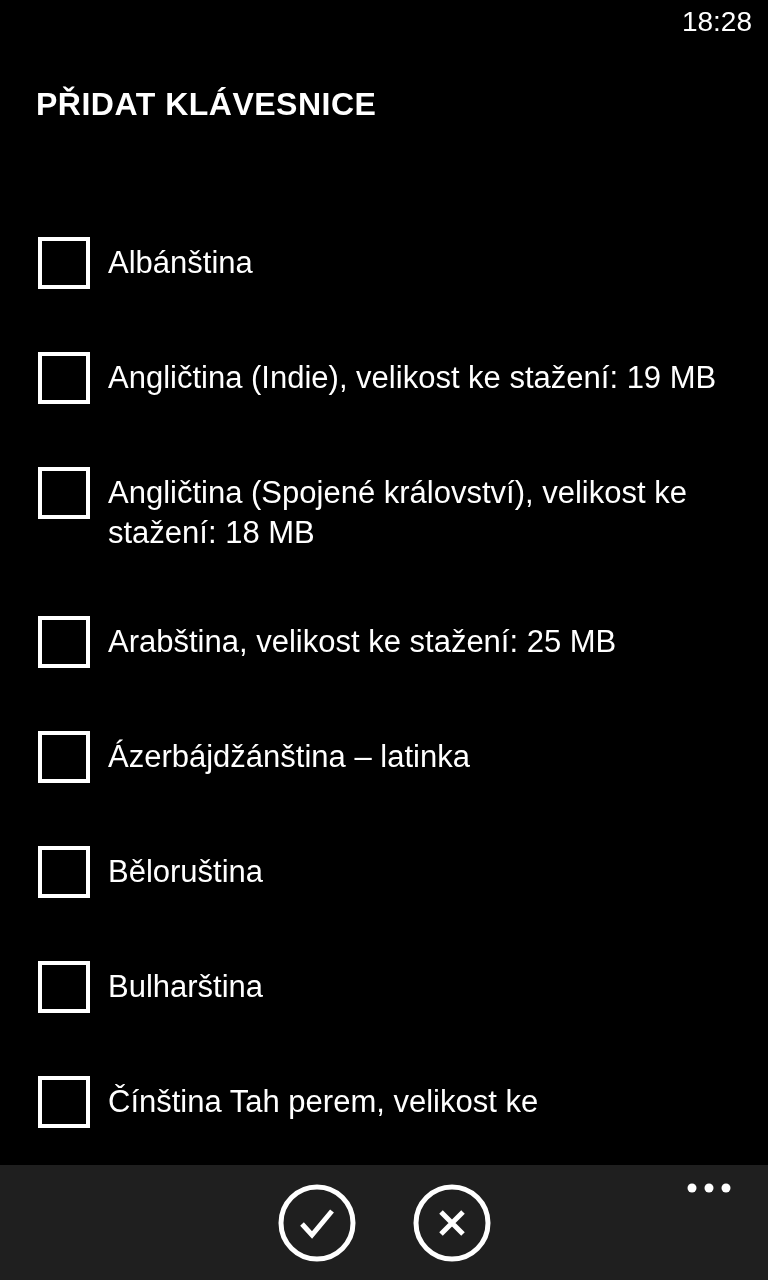 The height and width of the screenshot is (1280, 768). What do you see at coordinates (451, 1222) in the screenshot?
I see `close-icon` at bounding box center [451, 1222].